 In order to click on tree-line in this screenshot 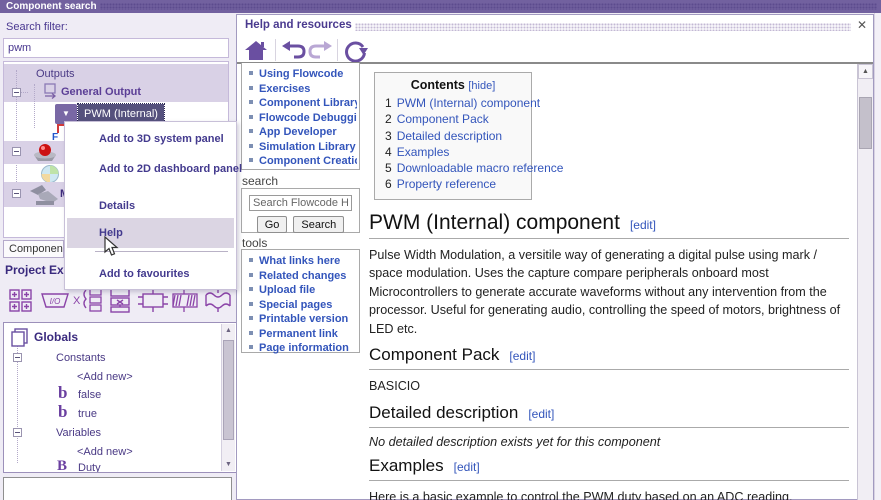, I will do `click(34, 106)`.